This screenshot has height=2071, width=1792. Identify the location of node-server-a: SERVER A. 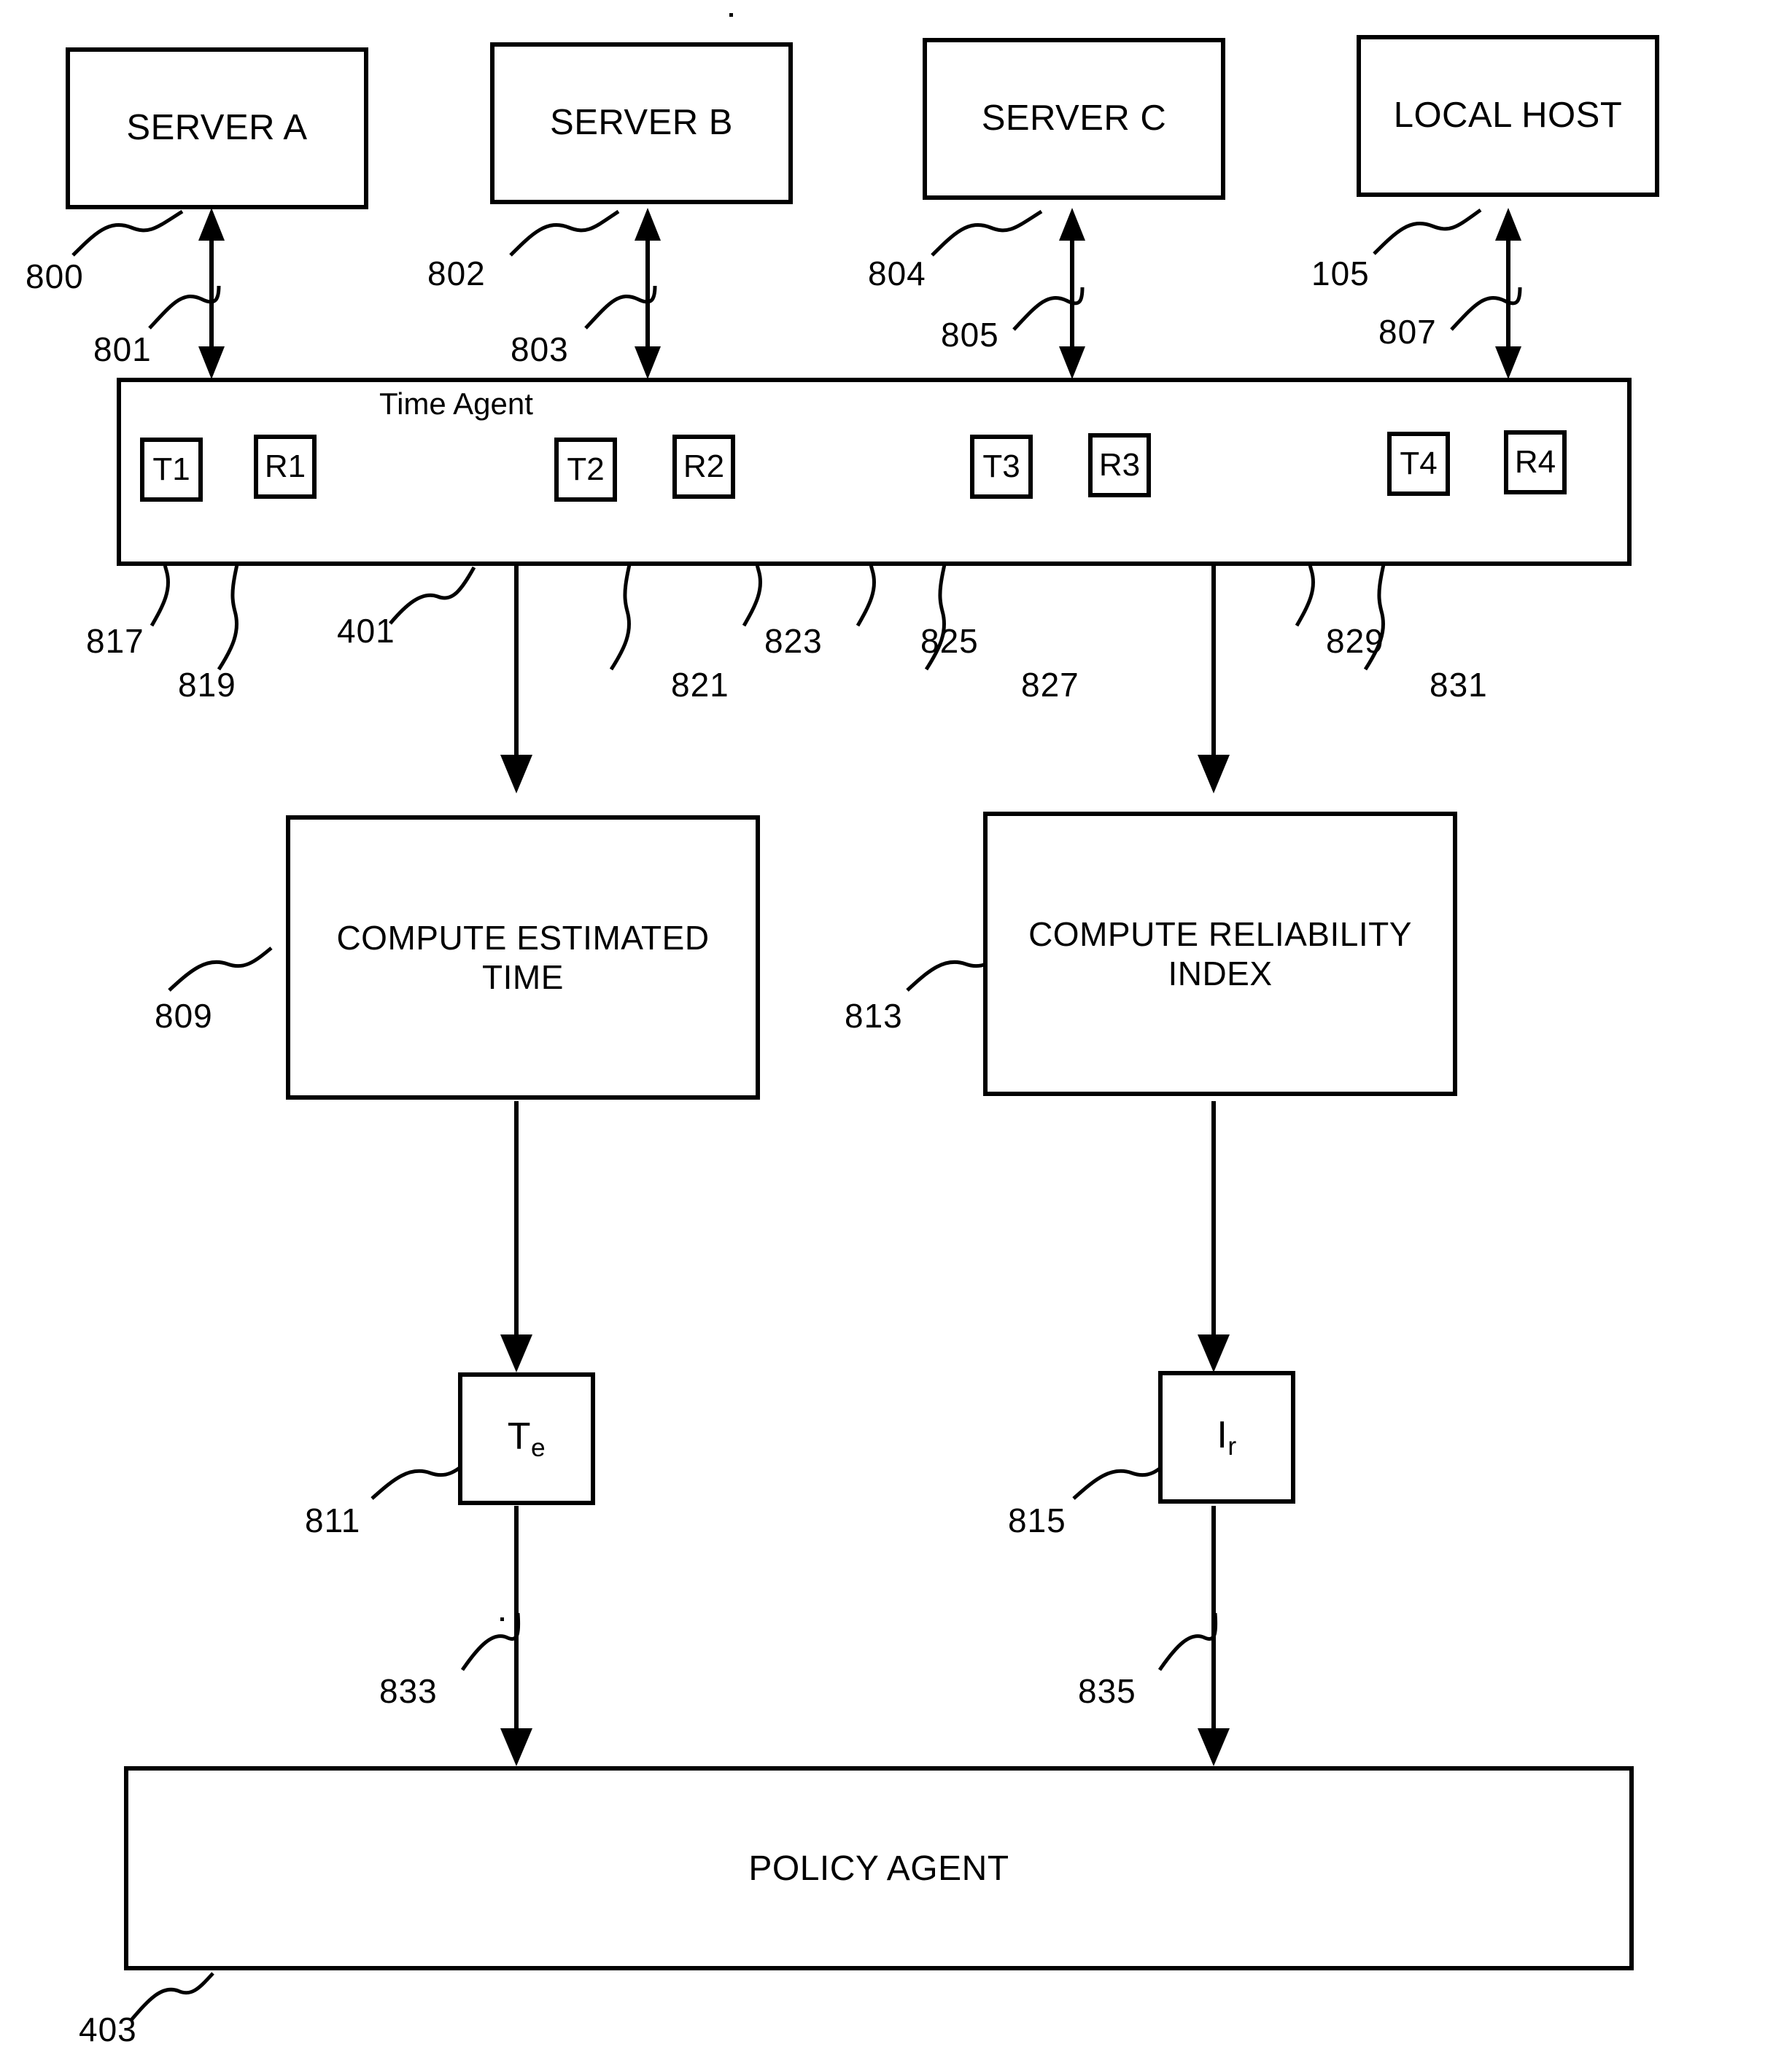
(217, 128).